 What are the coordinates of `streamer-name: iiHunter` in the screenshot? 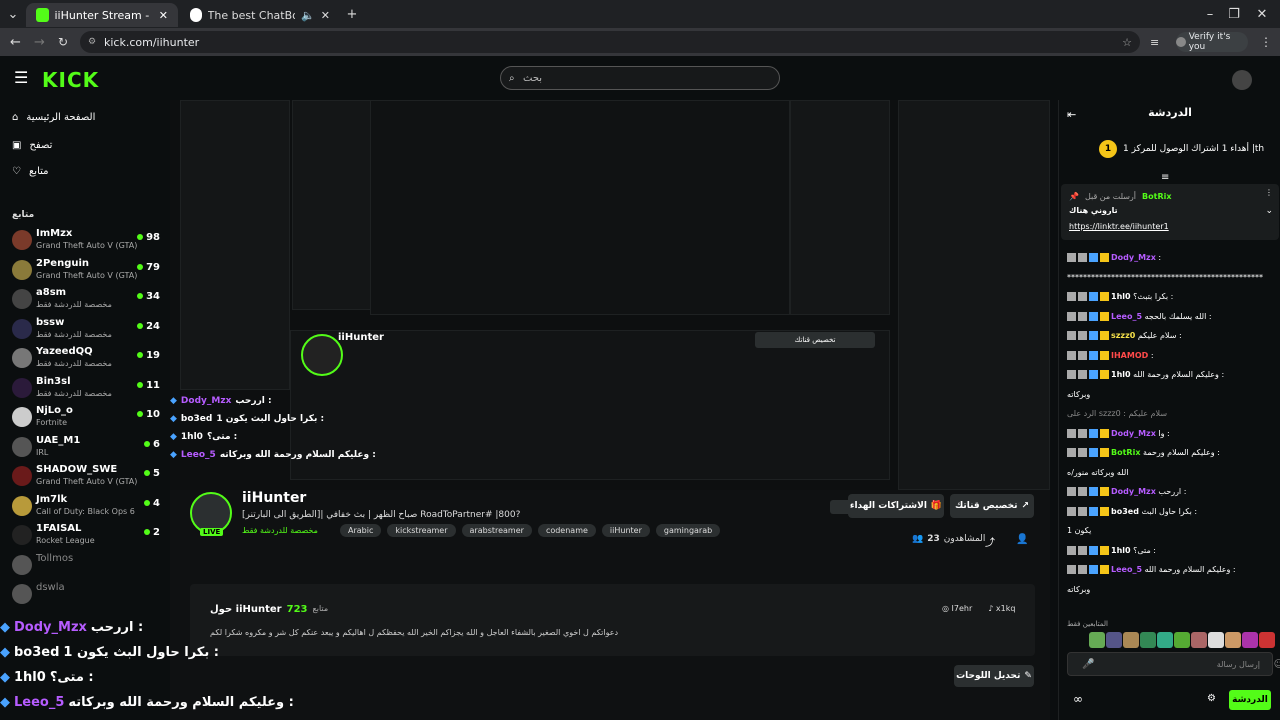 It's located at (274, 498).